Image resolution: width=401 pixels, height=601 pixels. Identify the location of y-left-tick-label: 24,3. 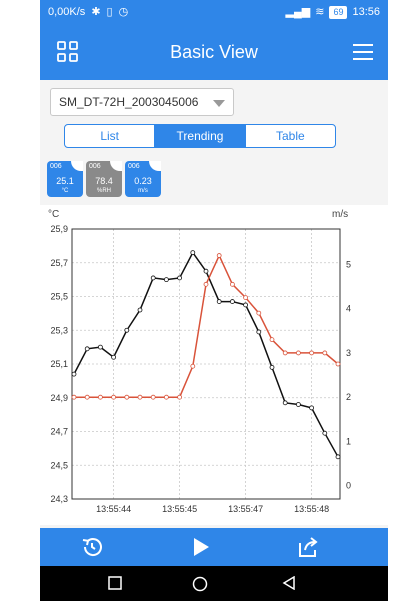
(59, 499).